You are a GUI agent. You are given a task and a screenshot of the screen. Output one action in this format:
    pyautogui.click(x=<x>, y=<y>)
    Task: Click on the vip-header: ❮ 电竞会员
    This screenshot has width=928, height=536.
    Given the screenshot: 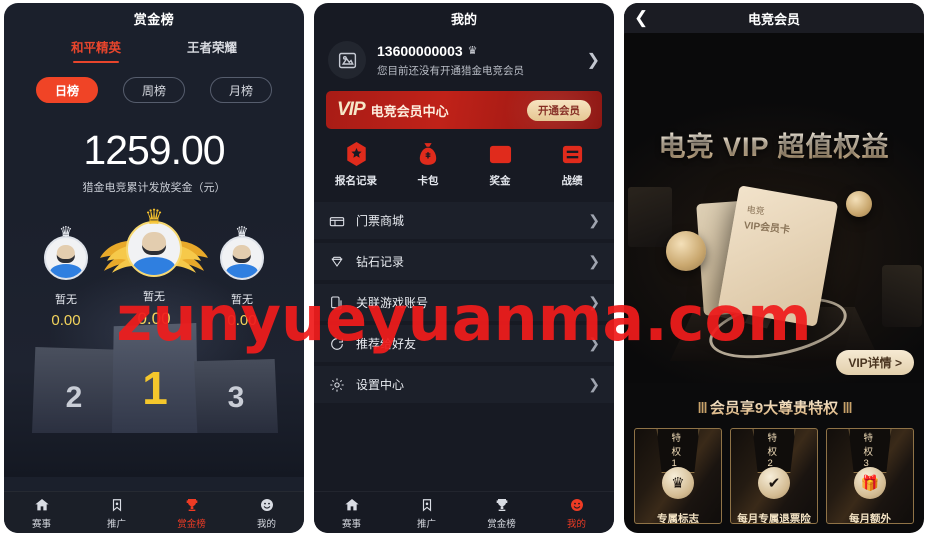 What is the action you would take?
    pyautogui.click(x=774, y=18)
    